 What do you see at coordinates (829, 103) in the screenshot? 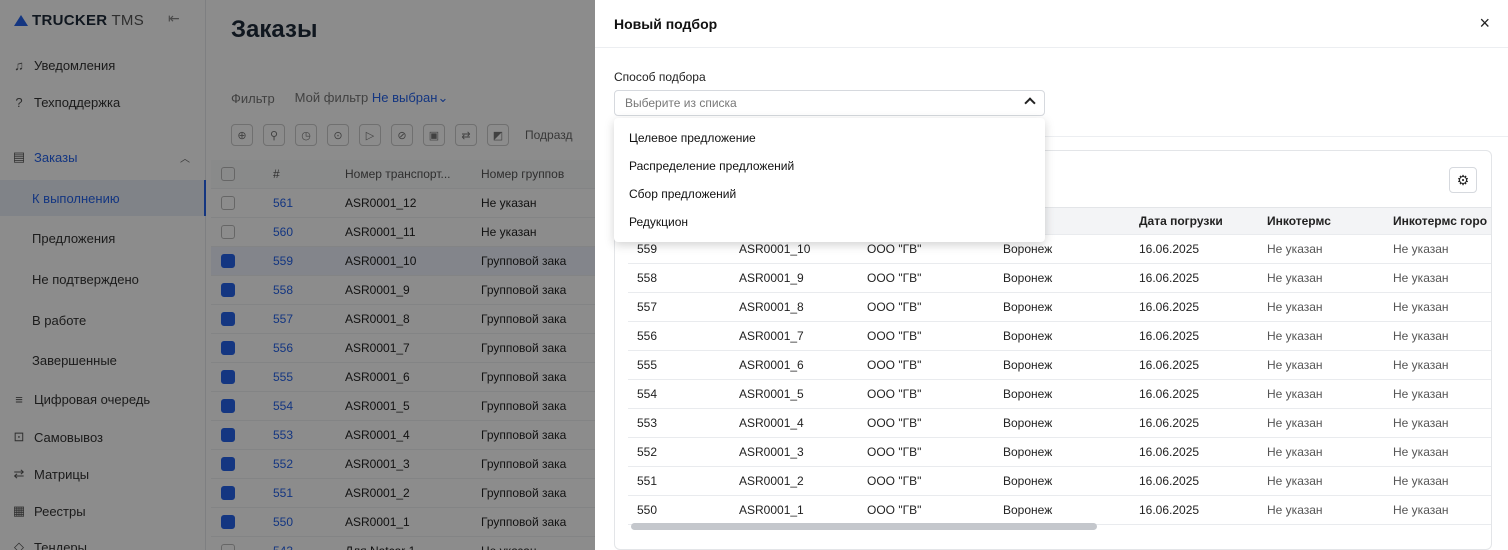
I see `selection-method-select: Выберите из списка` at bounding box center [829, 103].